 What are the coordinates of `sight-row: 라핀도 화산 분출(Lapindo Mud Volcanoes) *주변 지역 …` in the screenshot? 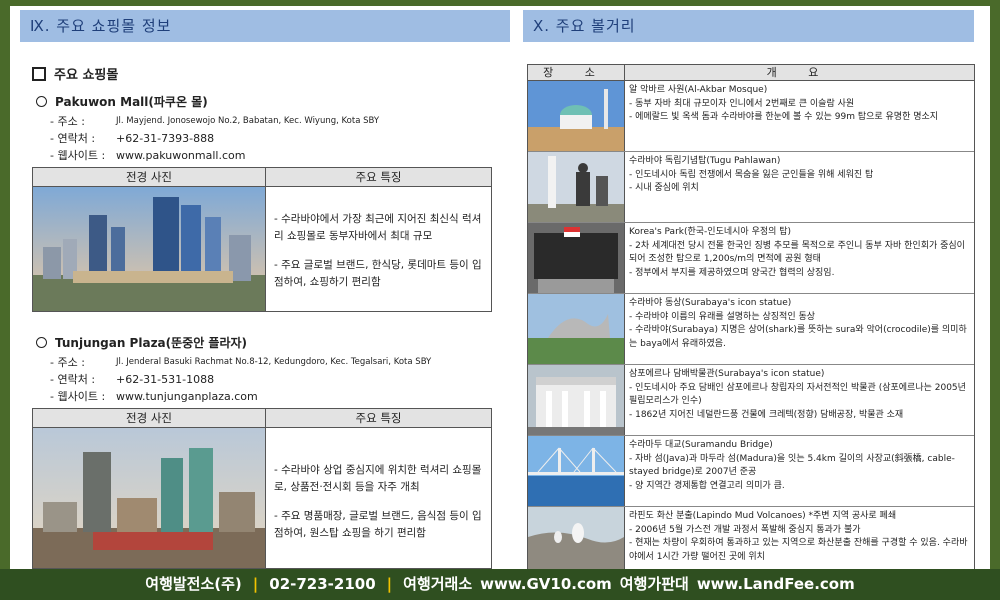 It's located at (751, 538).